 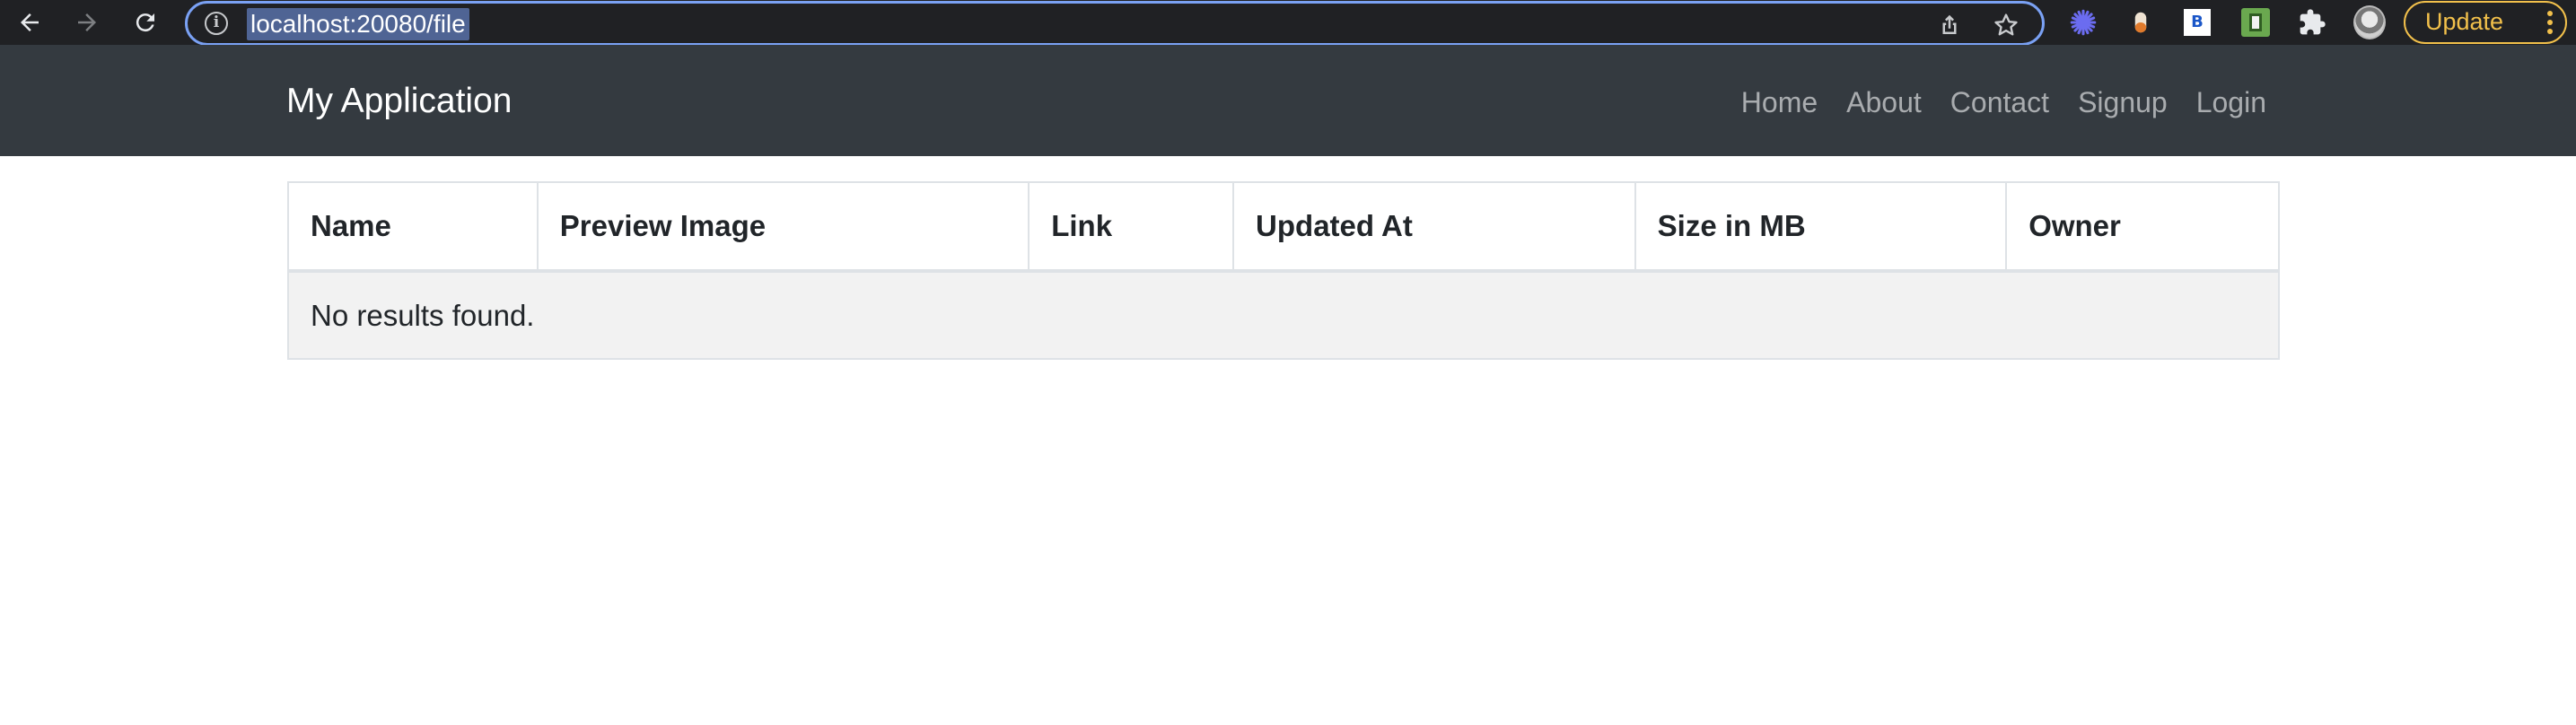 I want to click on back-button, so click(x=30, y=22).